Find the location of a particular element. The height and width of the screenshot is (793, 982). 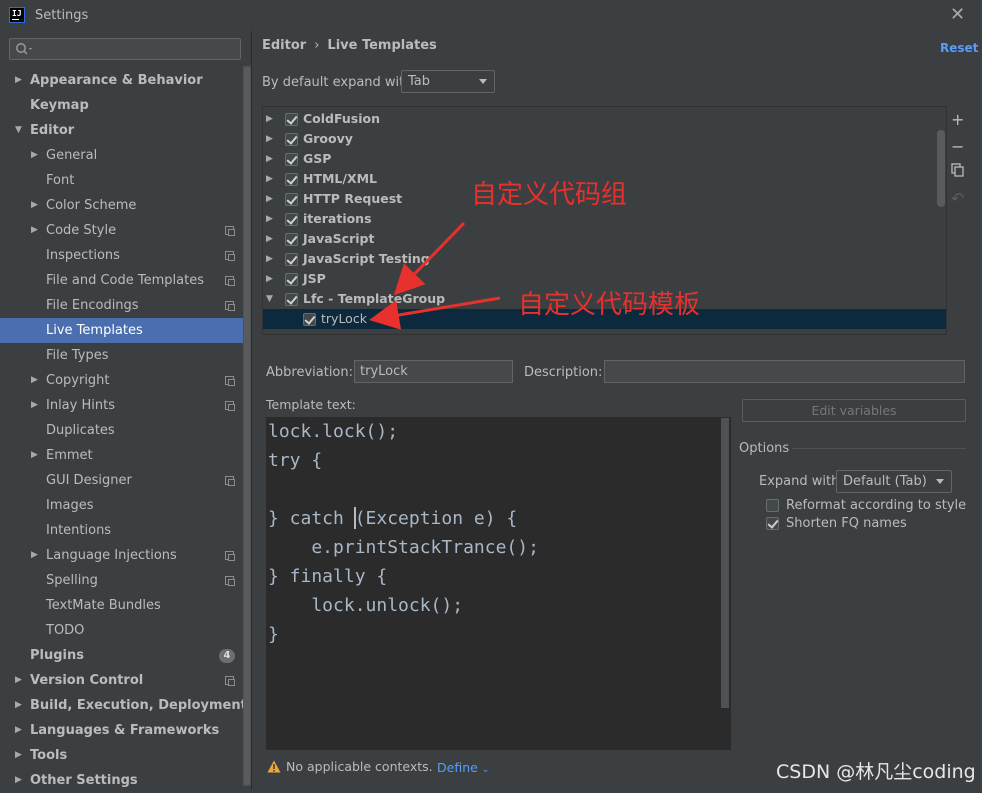

sidebar-item: File Types is located at coordinates (121, 355).